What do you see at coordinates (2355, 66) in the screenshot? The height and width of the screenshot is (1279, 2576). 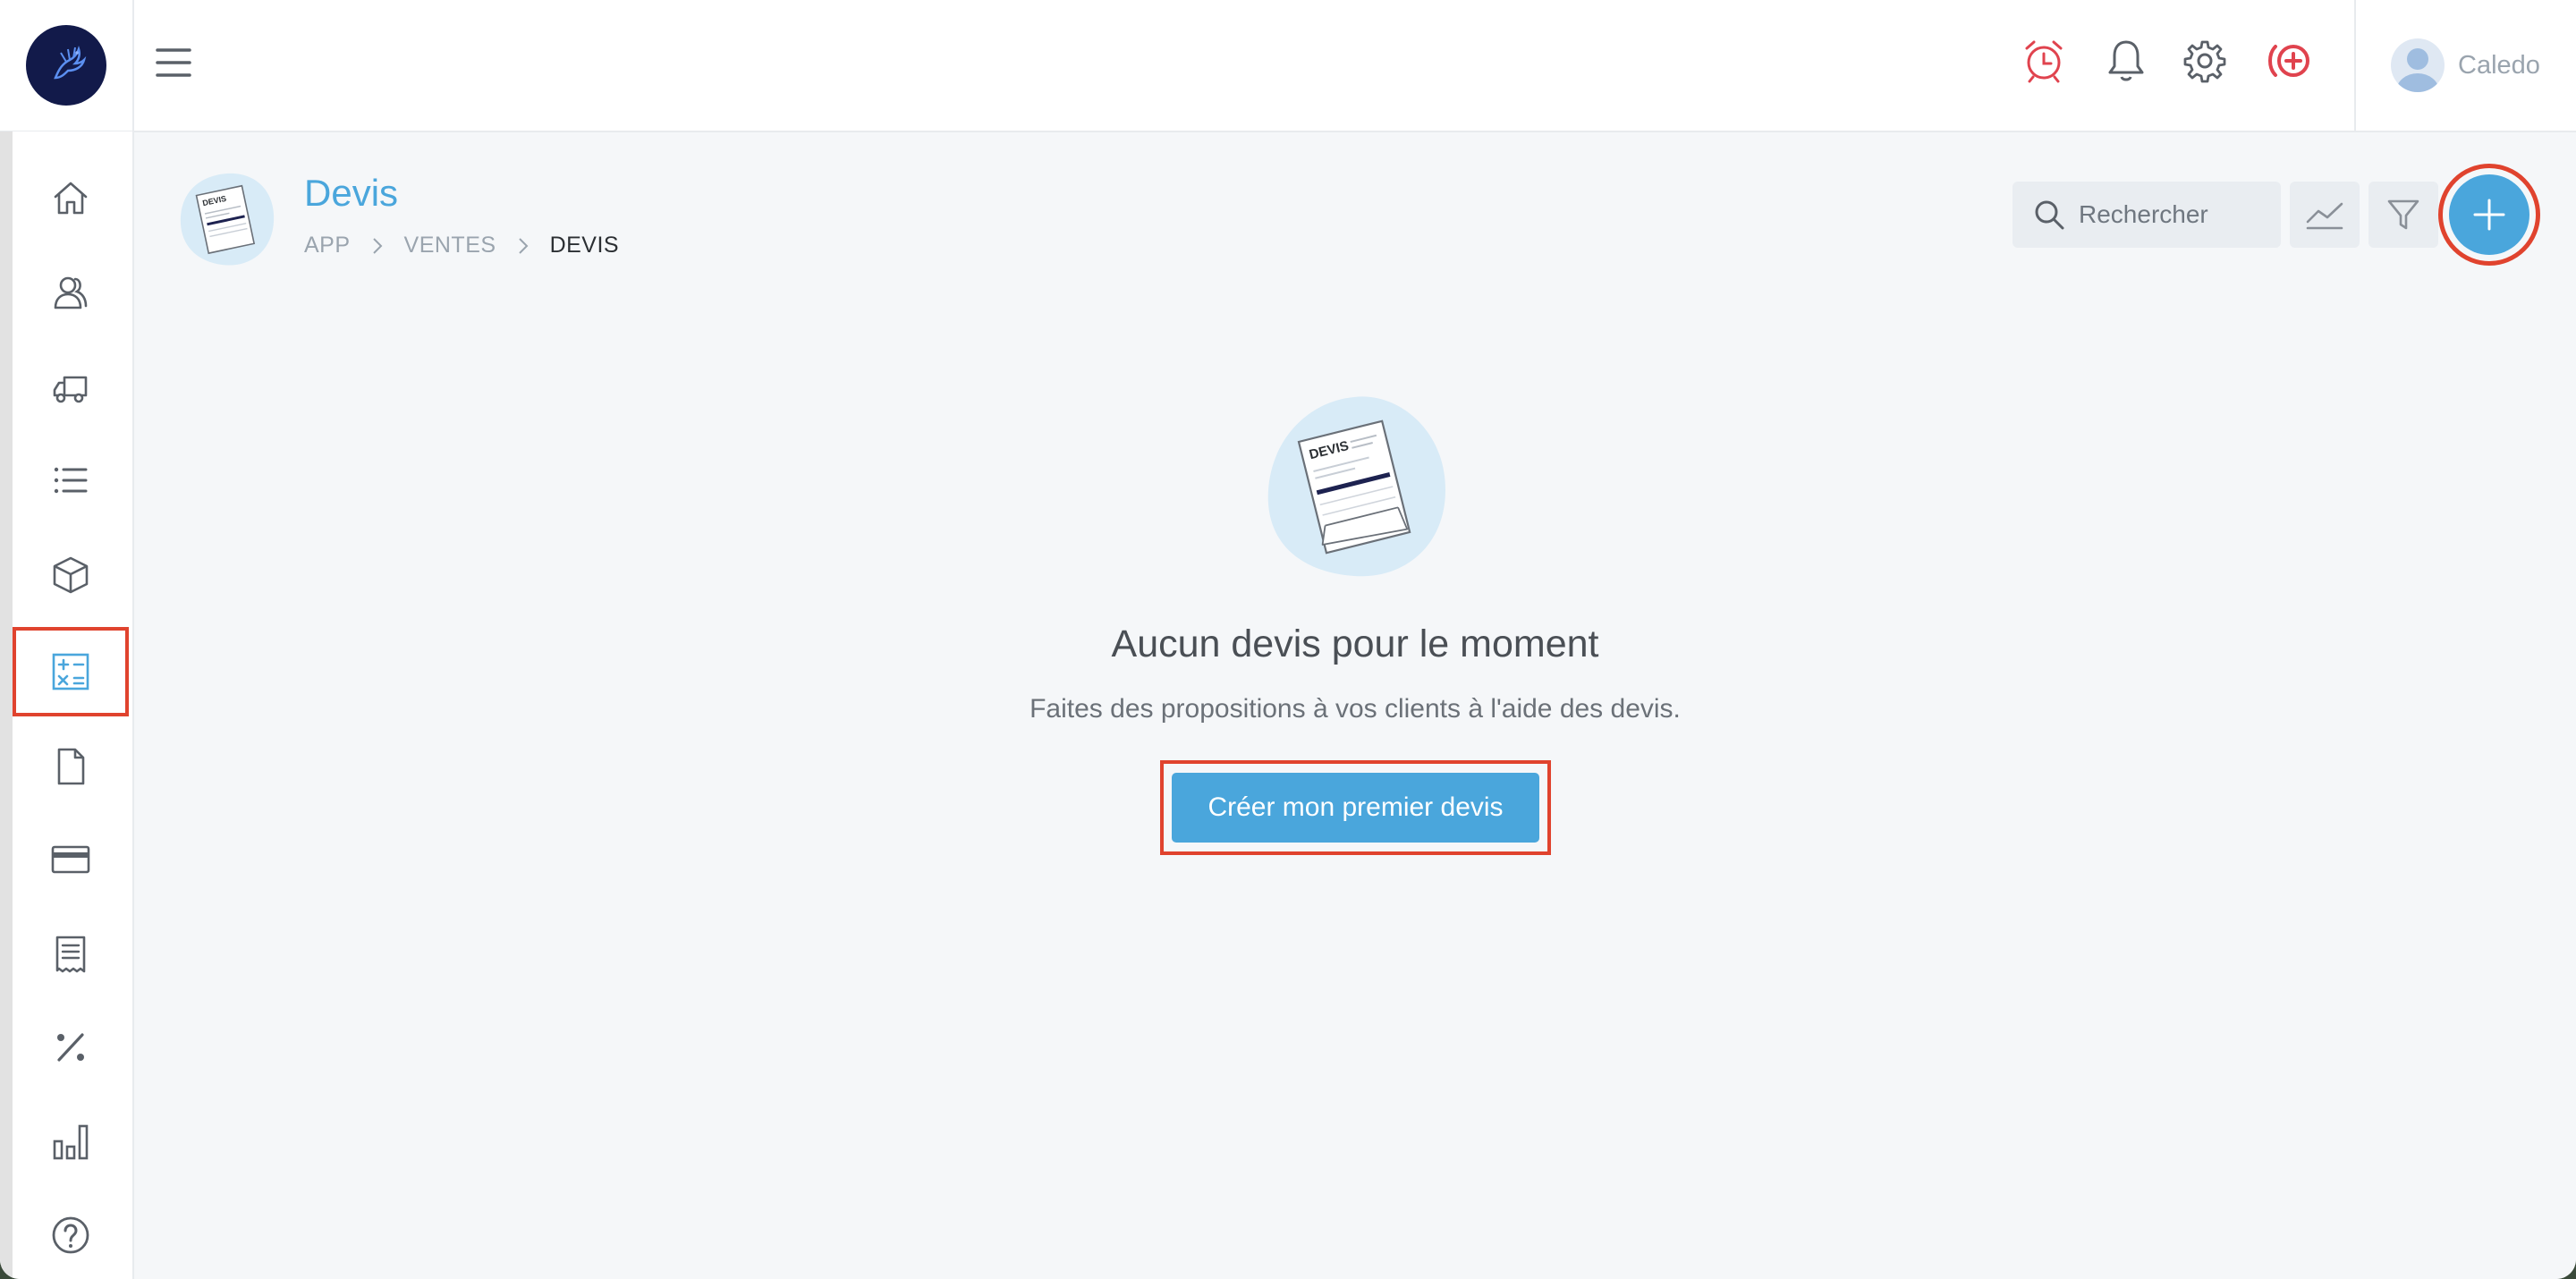 I see `header-divider` at bounding box center [2355, 66].